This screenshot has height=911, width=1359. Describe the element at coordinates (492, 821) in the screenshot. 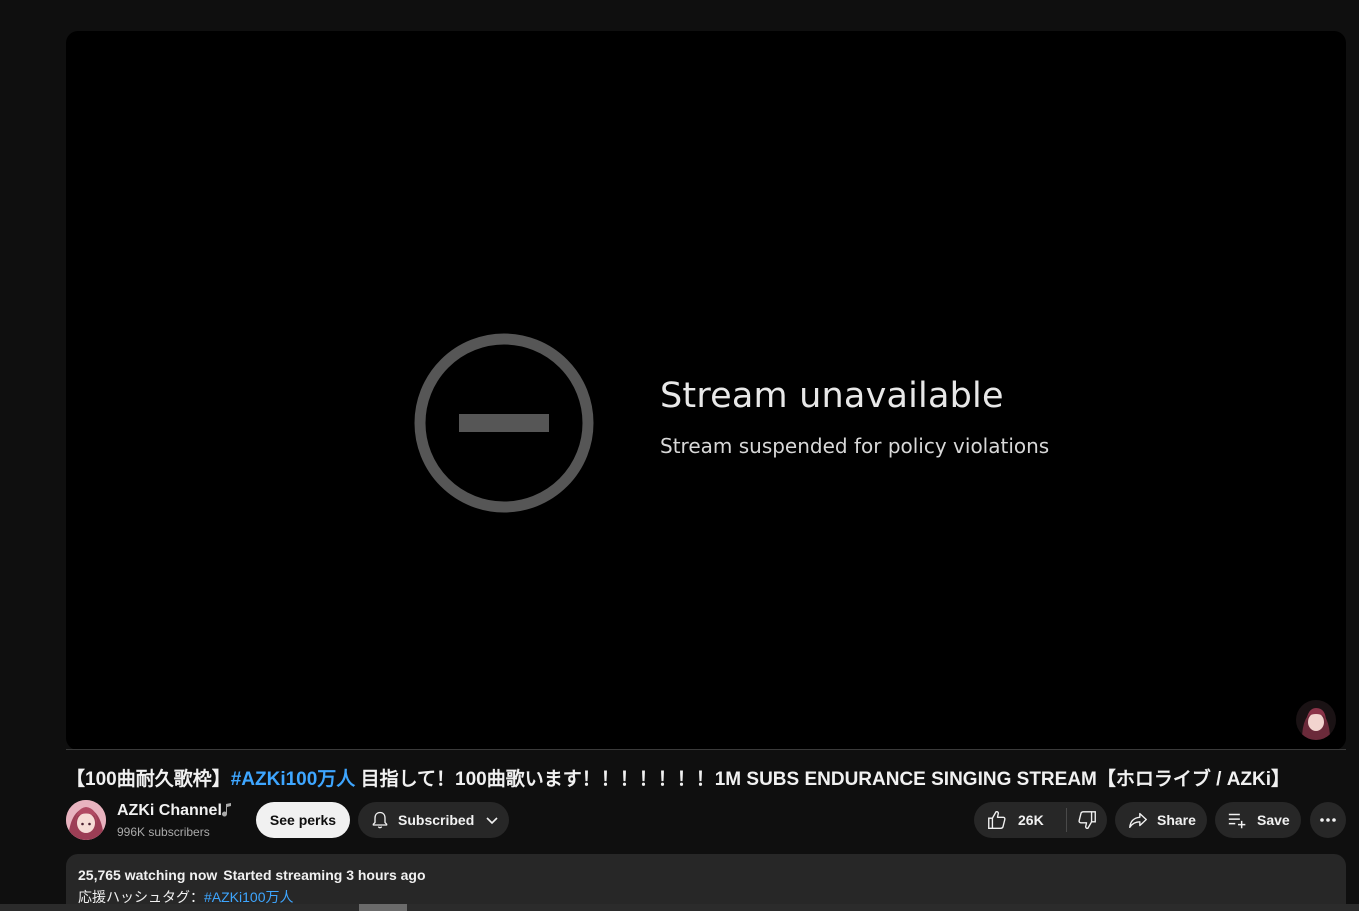

I see `chevron-down-icon` at that location.